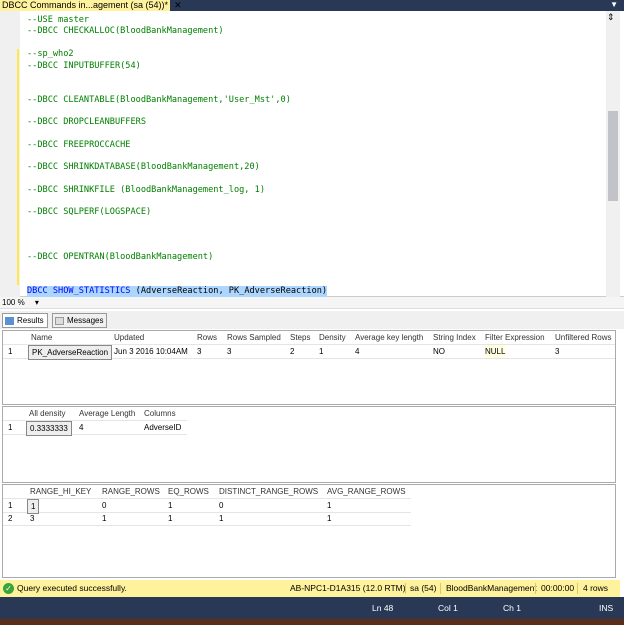 The height and width of the screenshot is (625, 624). I want to click on column-header: String Index, so click(454, 337).